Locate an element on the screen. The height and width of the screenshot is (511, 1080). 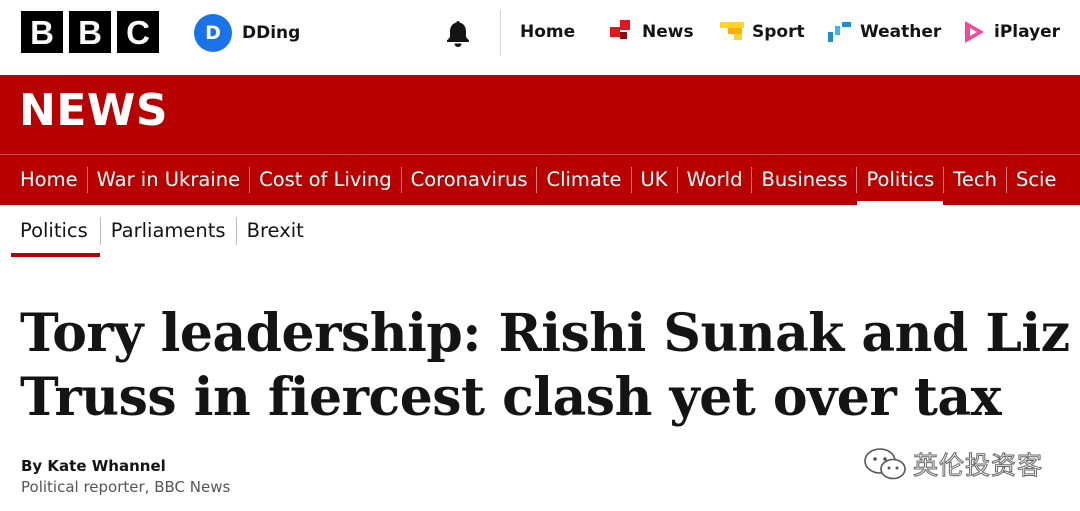
news-wordmark: NEWS is located at coordinates (93, 111).